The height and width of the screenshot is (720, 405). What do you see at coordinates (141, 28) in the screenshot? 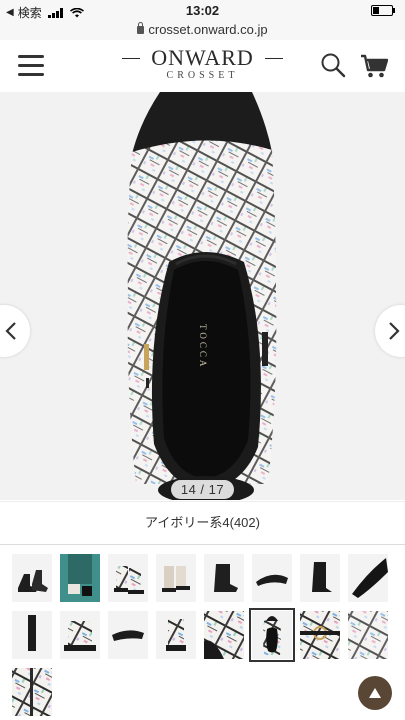
I see `lock-icon` at bounding box center [141, 28].